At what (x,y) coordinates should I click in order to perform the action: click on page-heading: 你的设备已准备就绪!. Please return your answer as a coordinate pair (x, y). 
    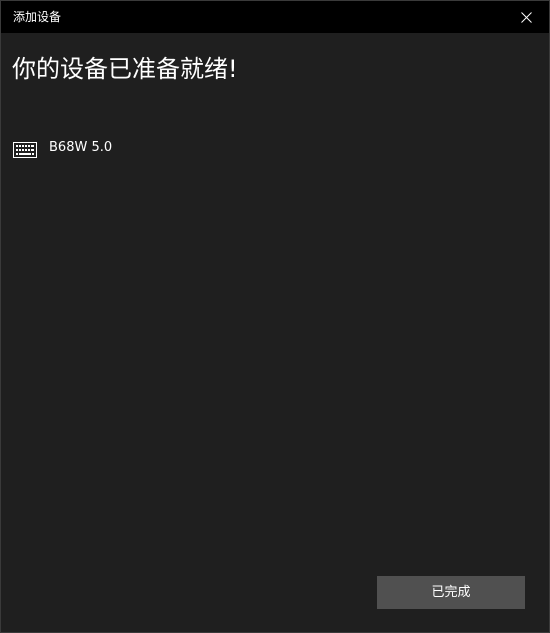
    Looking at the image, I should click on (125, 69).